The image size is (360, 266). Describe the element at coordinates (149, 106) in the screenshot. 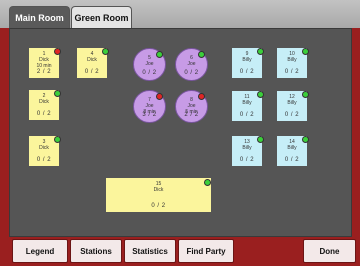

I see `table-7: 7 Joe 8 min 3 / 2` at that location.